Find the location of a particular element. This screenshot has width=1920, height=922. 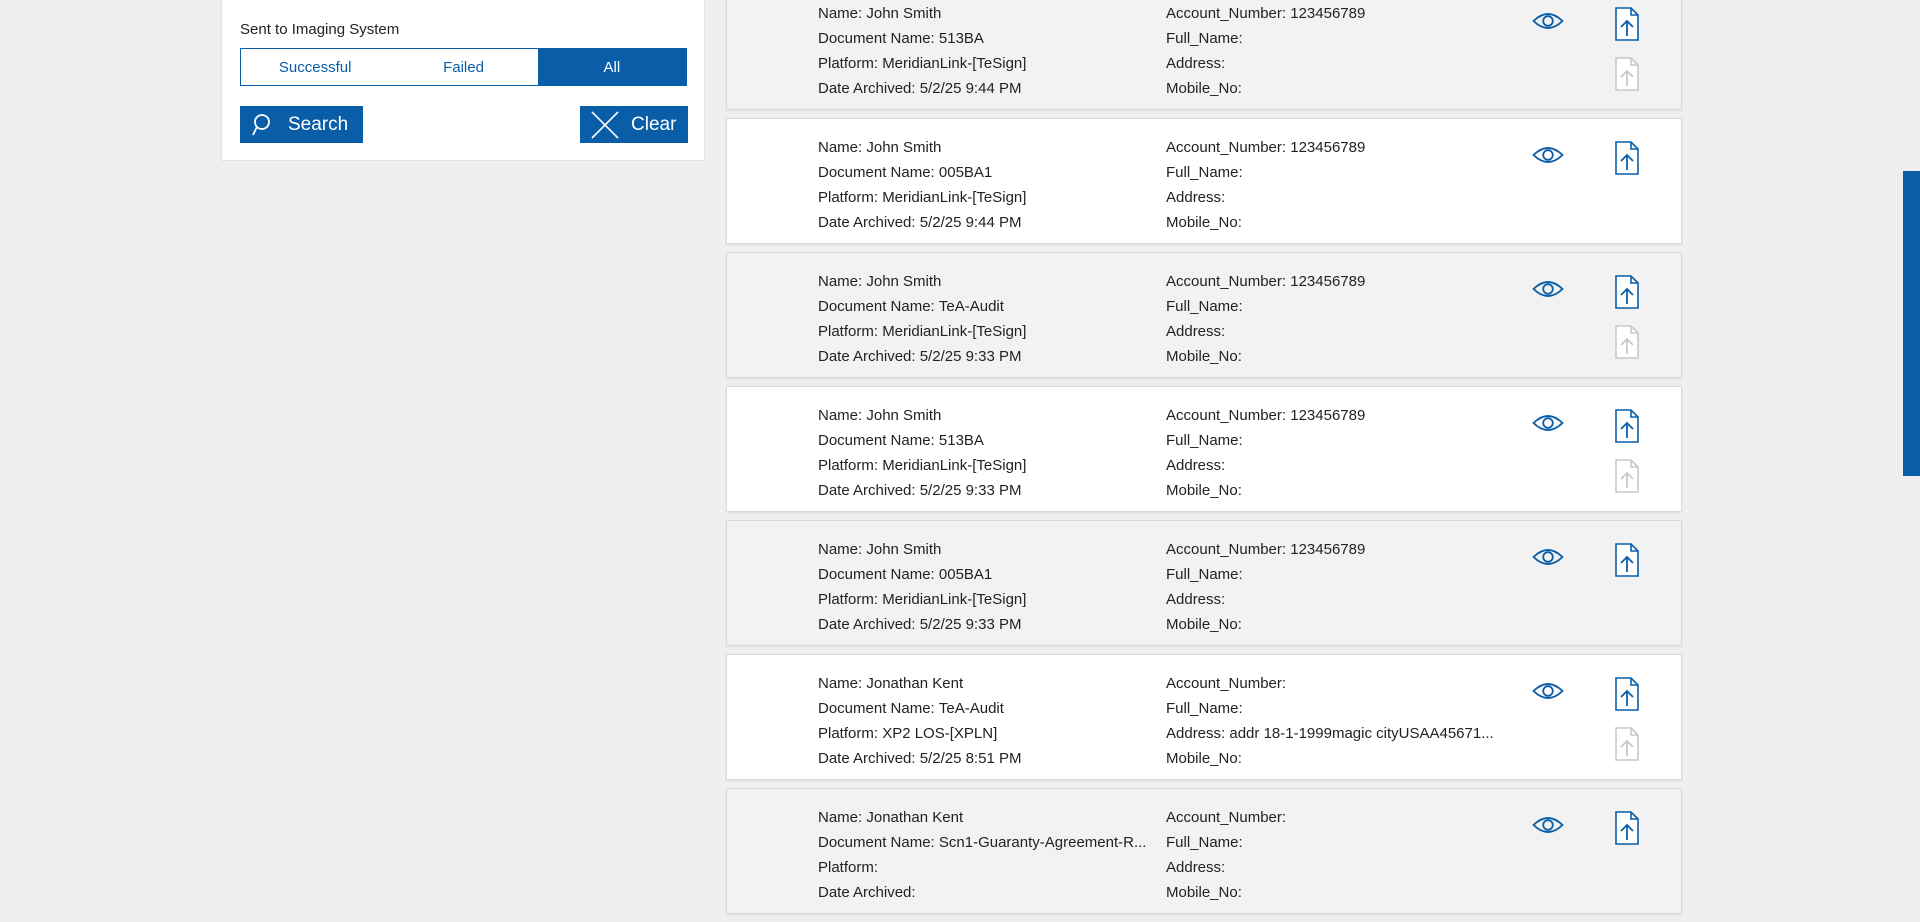

date-archived-line: Date Archived: 5/2/25 8:51 PM is located at coordinates (919, 758).